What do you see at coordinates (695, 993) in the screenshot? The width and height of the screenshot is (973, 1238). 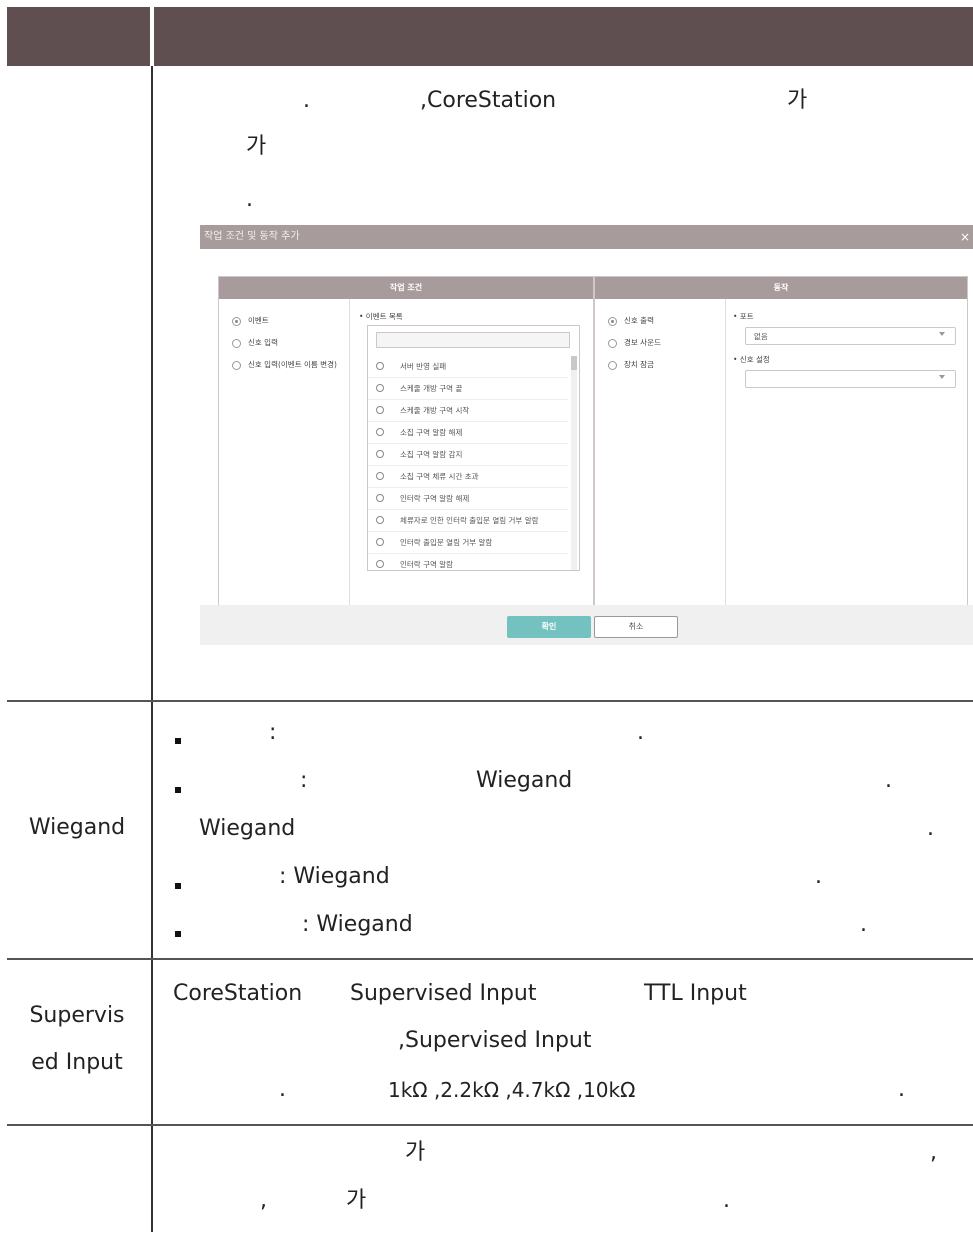 I see `row3-text: TTL Input` at bounding box center [695, 993].